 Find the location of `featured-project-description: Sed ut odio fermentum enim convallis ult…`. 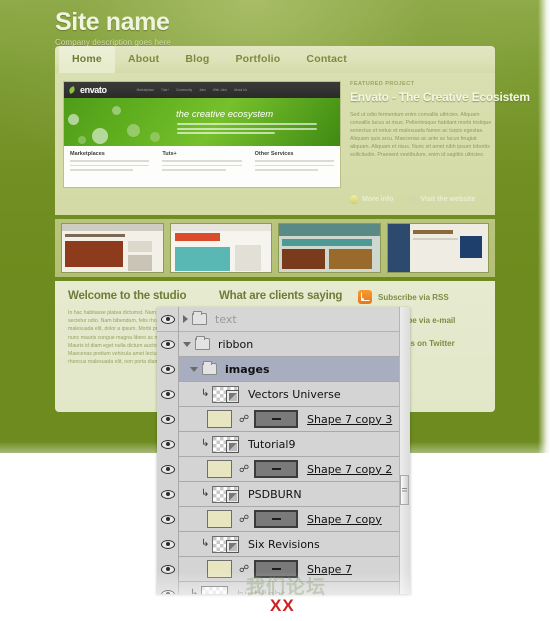

featured-project-description: Sed ut odio fermentum enim convallis ult… is located at coordinates (421, 135).